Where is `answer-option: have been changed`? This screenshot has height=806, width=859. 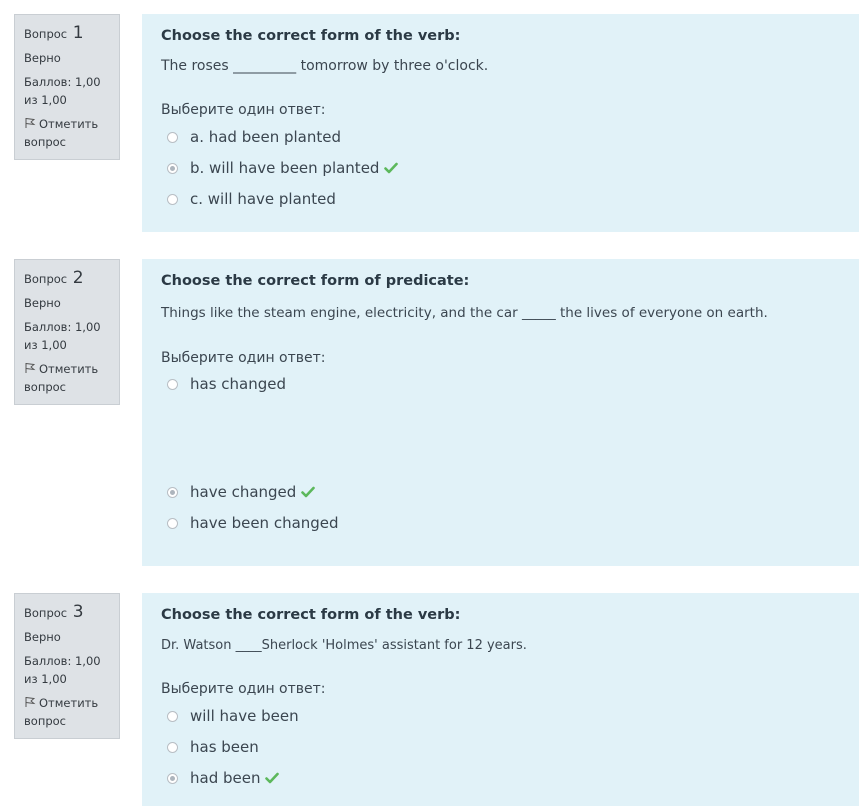
answer-option: have been changed is located at coordinates (253, 523).